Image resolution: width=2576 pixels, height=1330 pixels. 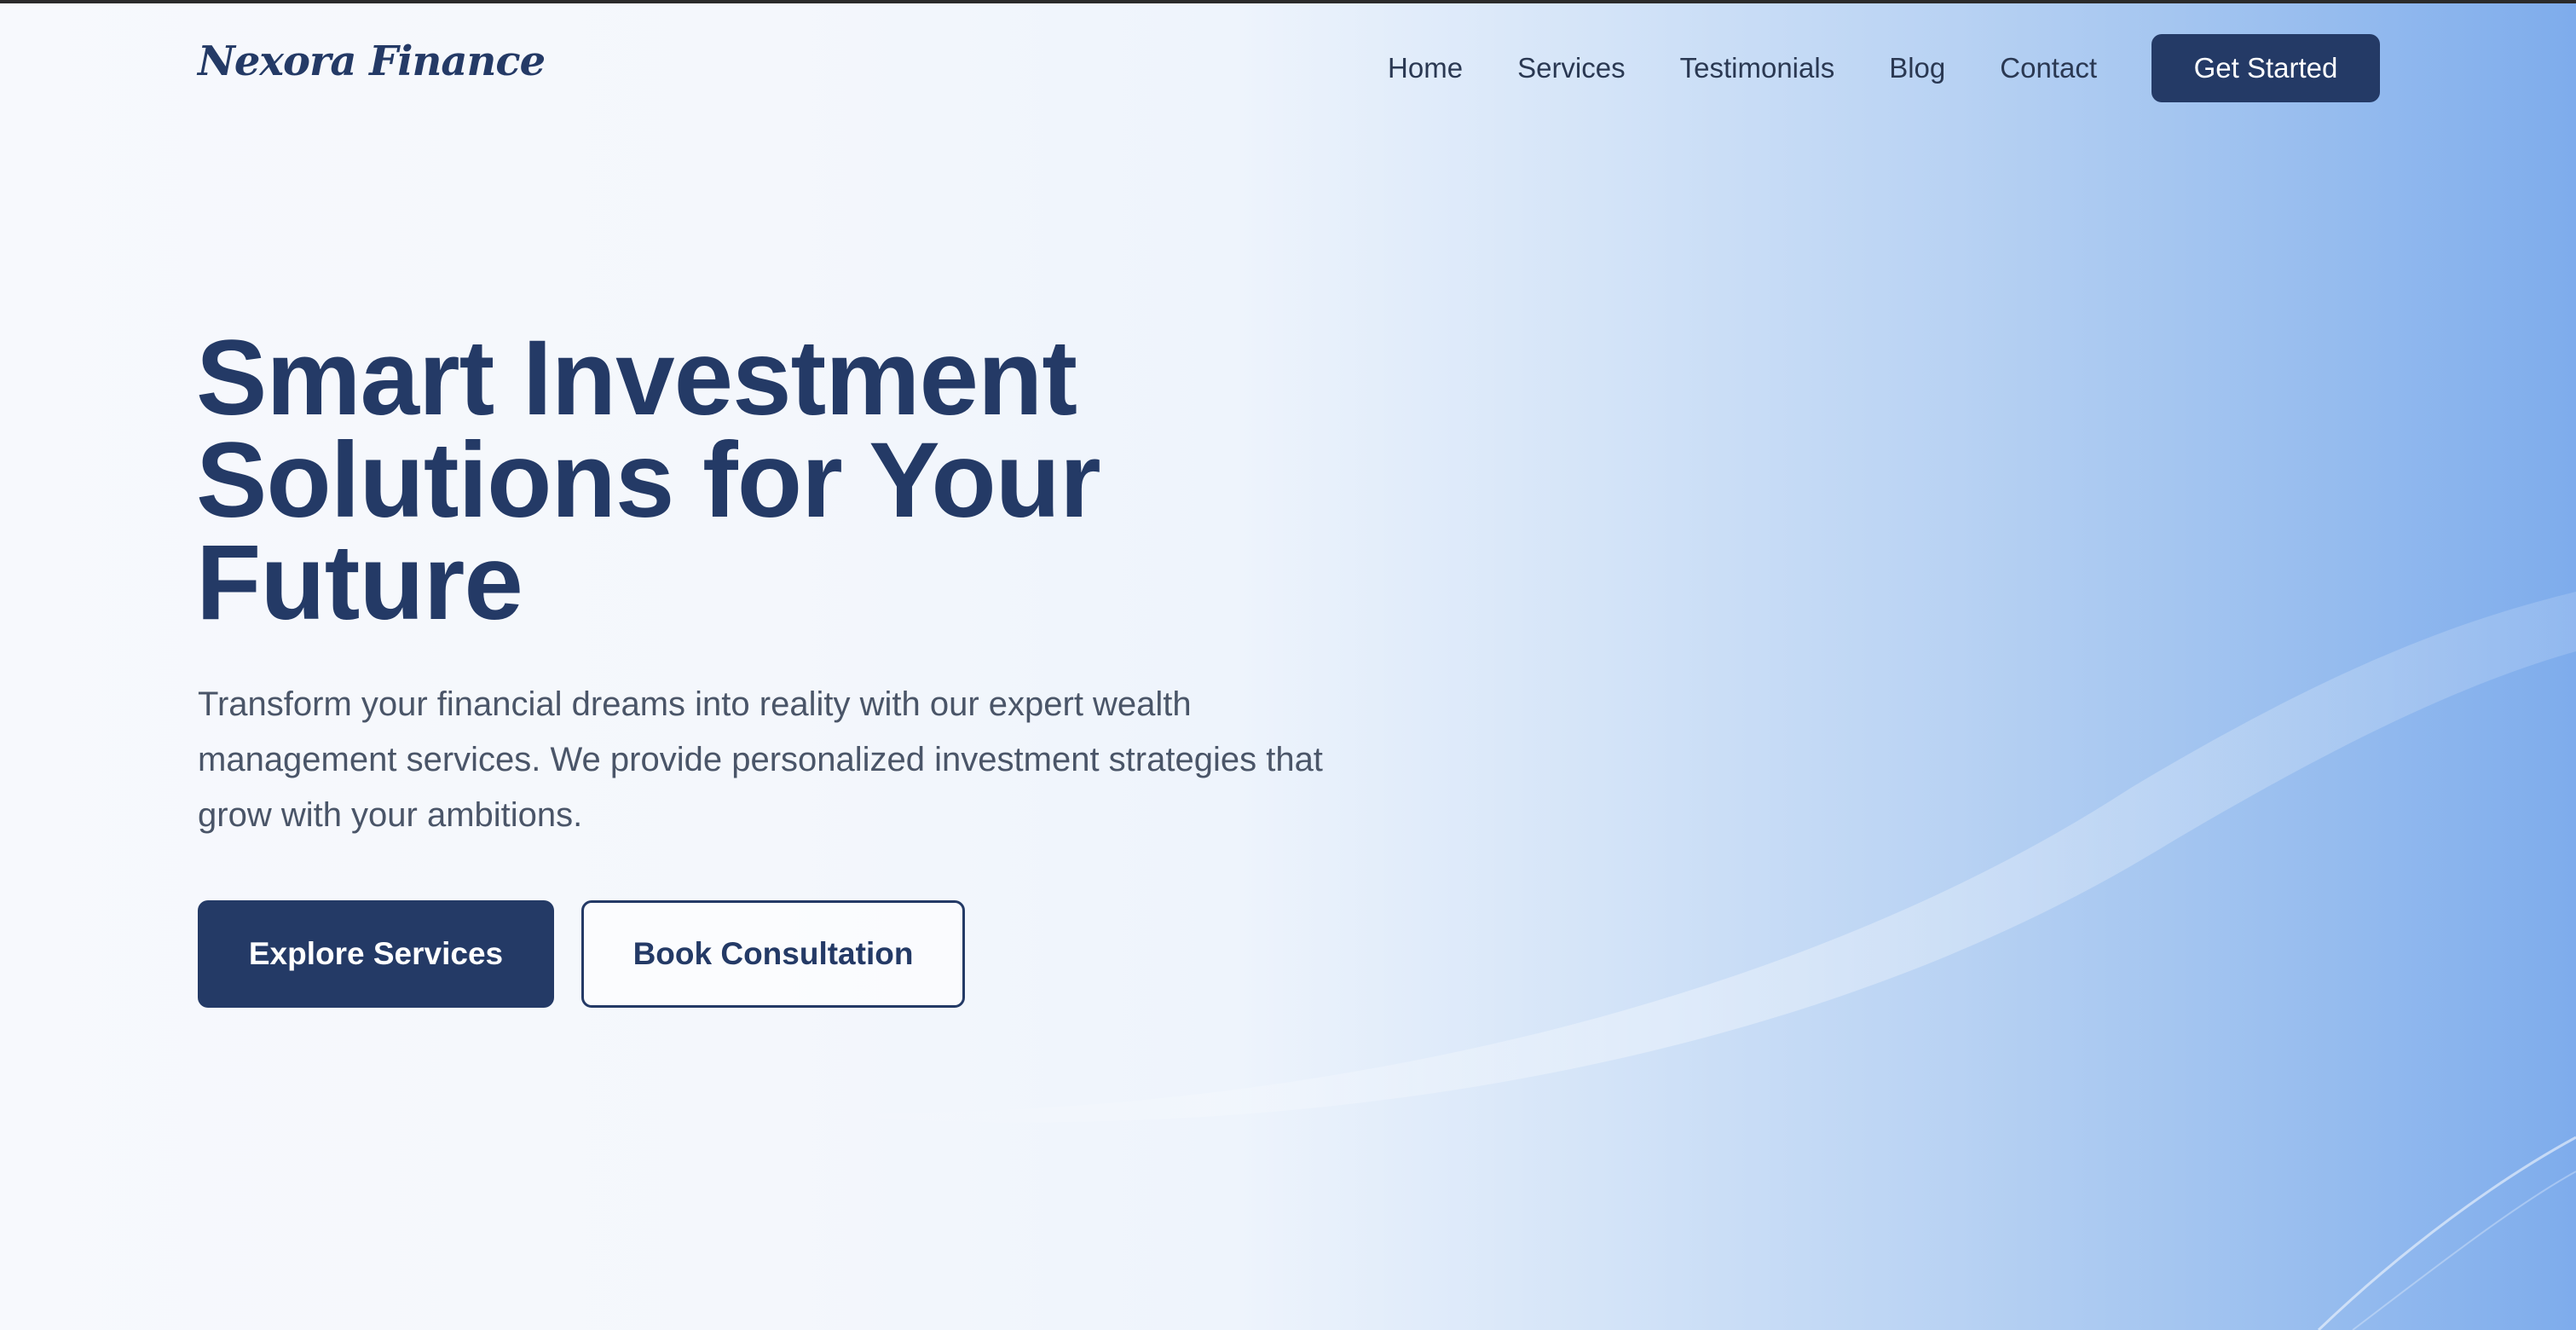 I want to click on hero-actions: Explore Services Book Consultation, so click(x=581, y=954).